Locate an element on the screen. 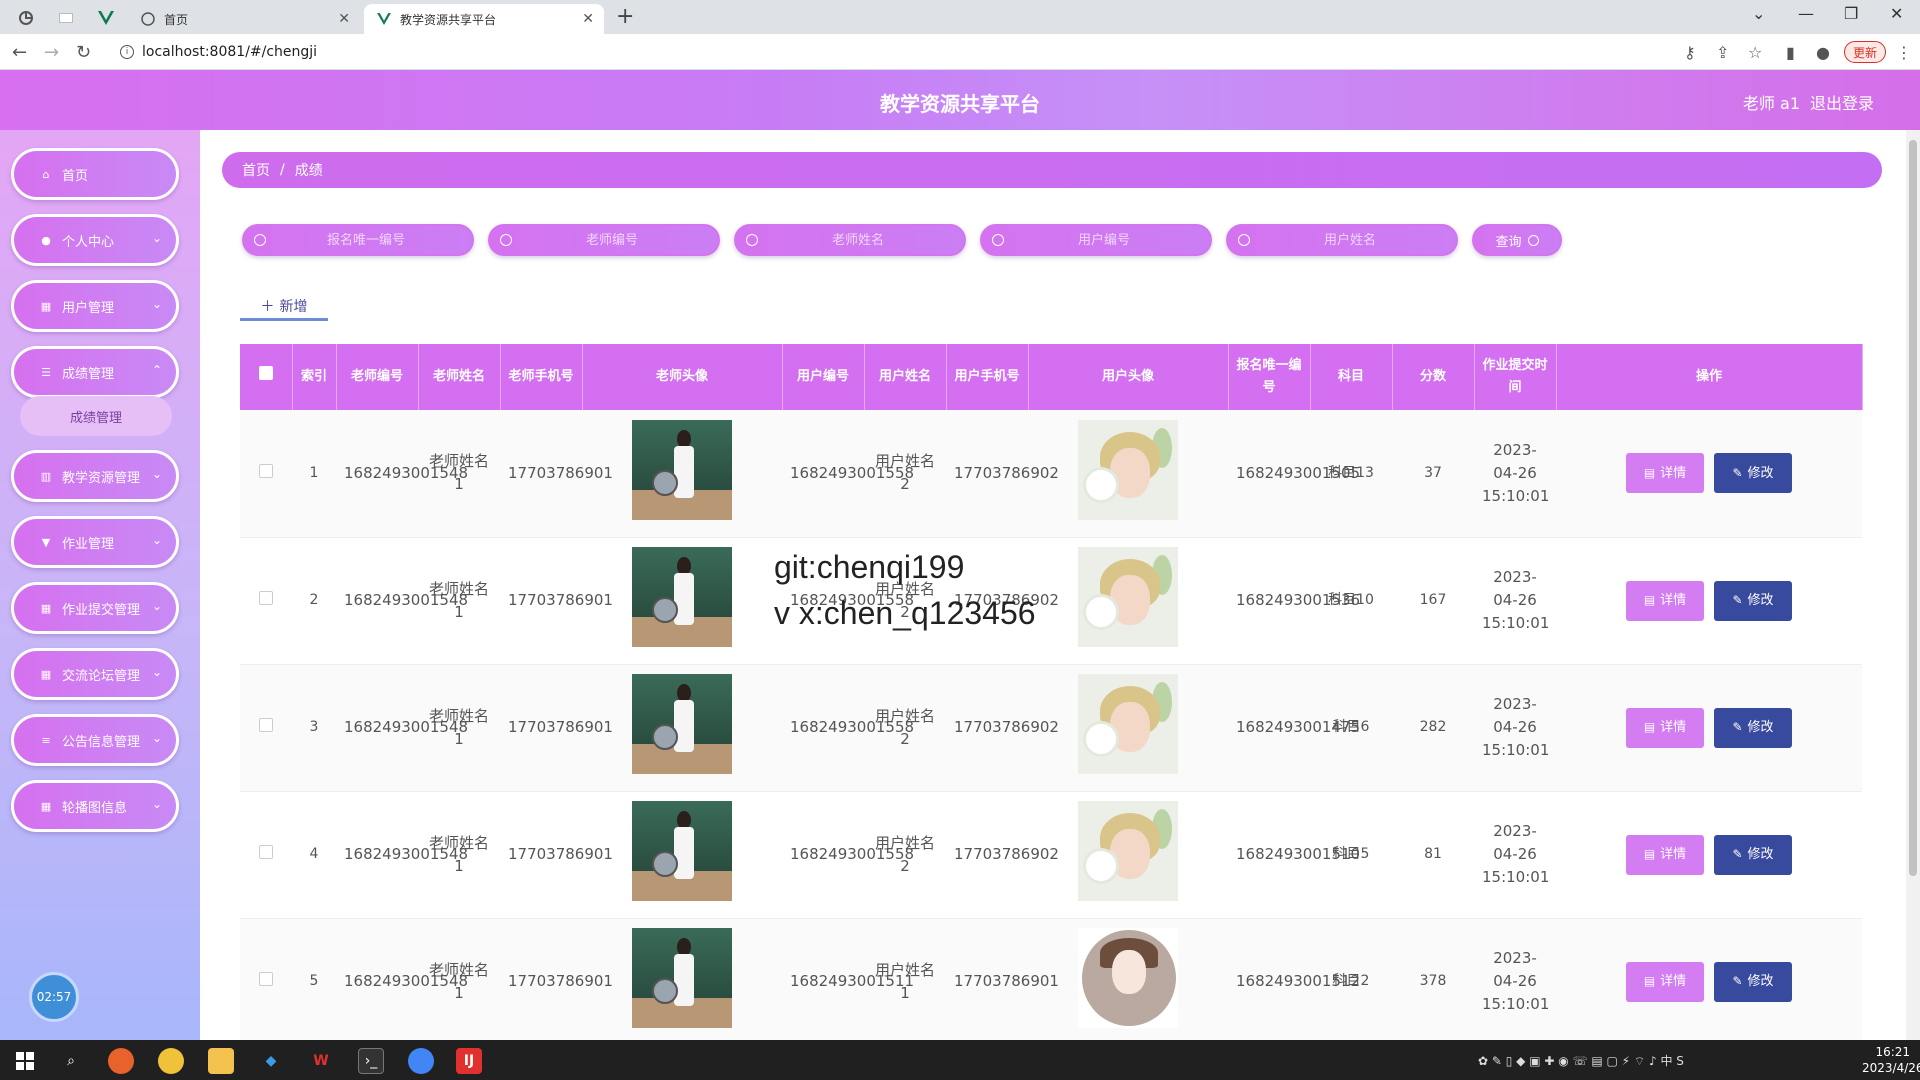 This screenshot has height=1080, width=1920. intellij-icon: IJ is located at coordinates (469, 1061).